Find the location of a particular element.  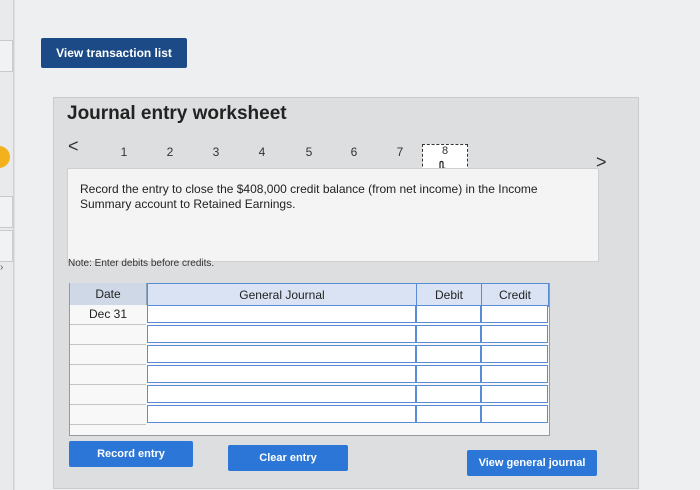

tab-1: 1 is located at coordinates (124, 152).